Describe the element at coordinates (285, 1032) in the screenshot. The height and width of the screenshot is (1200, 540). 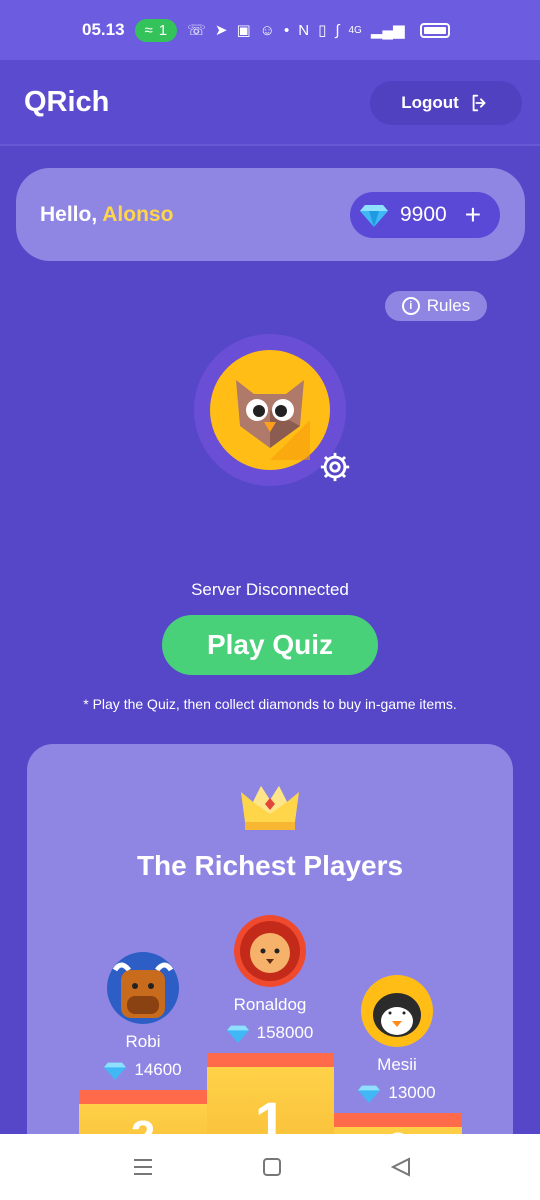
I see `player-diamonds: 158000` at that location.